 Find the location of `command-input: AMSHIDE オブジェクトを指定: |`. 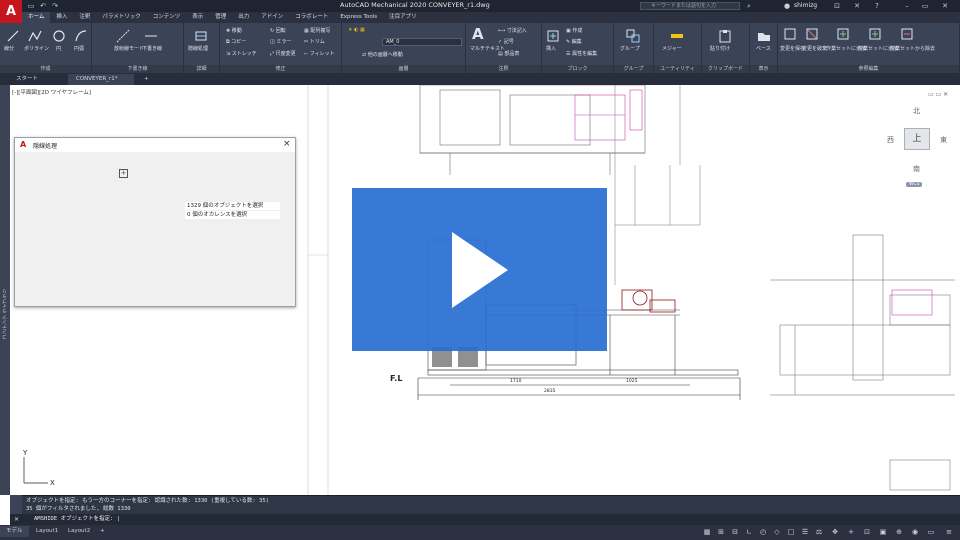

command-input: AMSHIDE オブジェクトを指定: | is located at coordinates (485, 519).